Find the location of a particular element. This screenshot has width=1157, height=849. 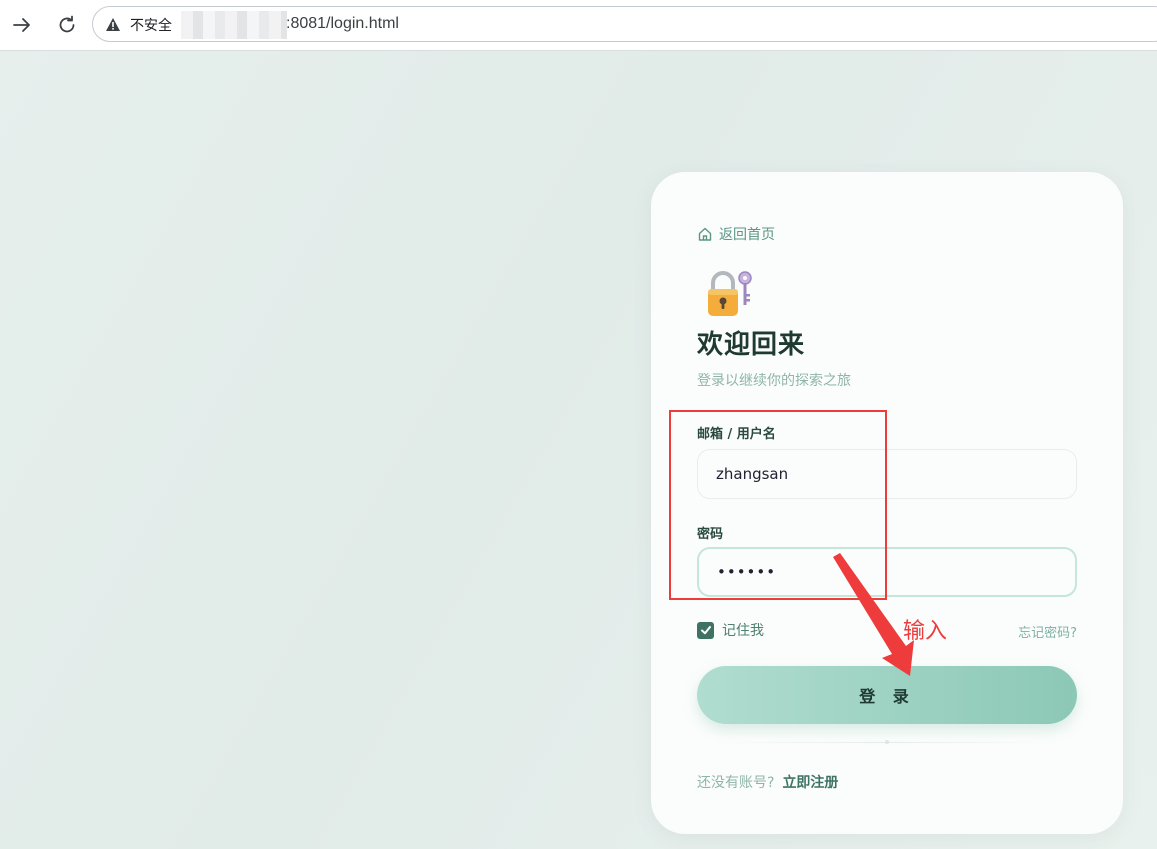

annotation-text: 输入 is located at coordinates (925, 631).